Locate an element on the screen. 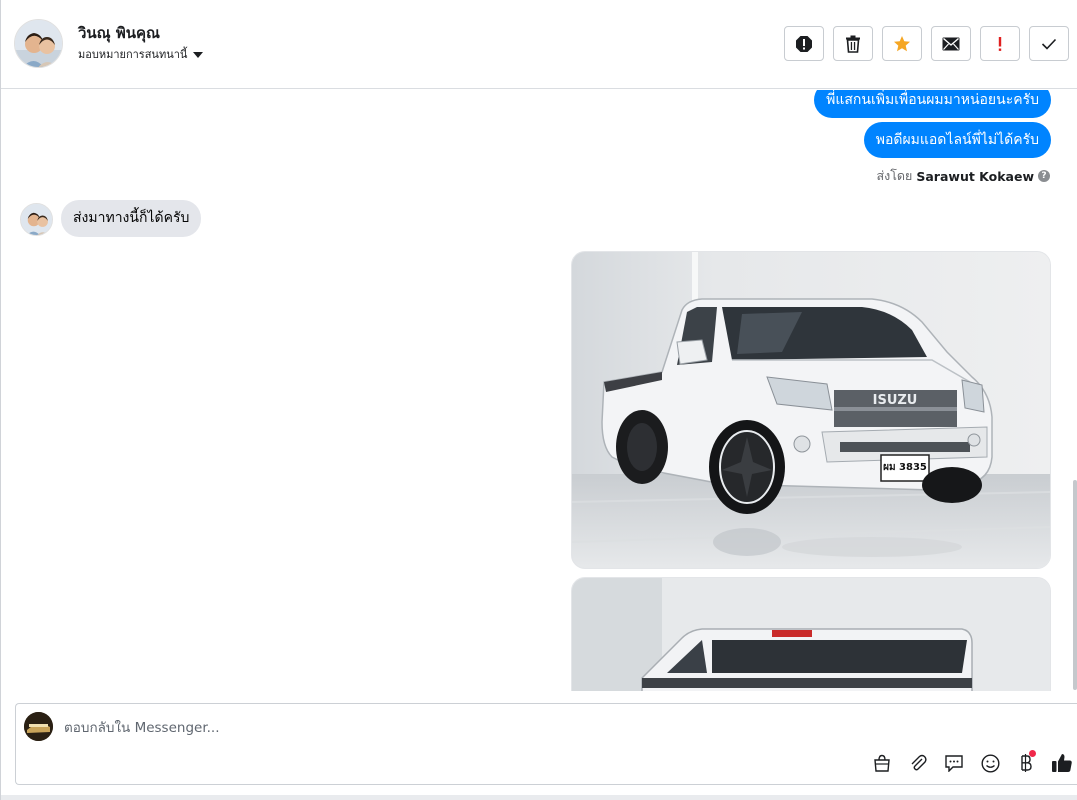 The width and height of the screenshot is (1077, 800). smiley-icon is located at coordinates (990, 763).